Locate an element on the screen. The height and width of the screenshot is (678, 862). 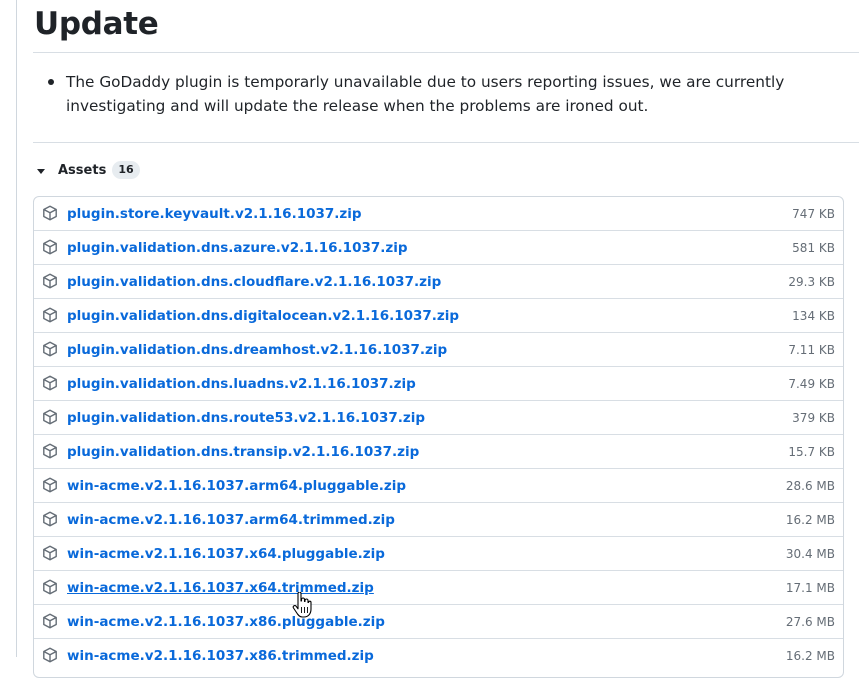
assets-label: Assets is located at coordinates (82, 170).